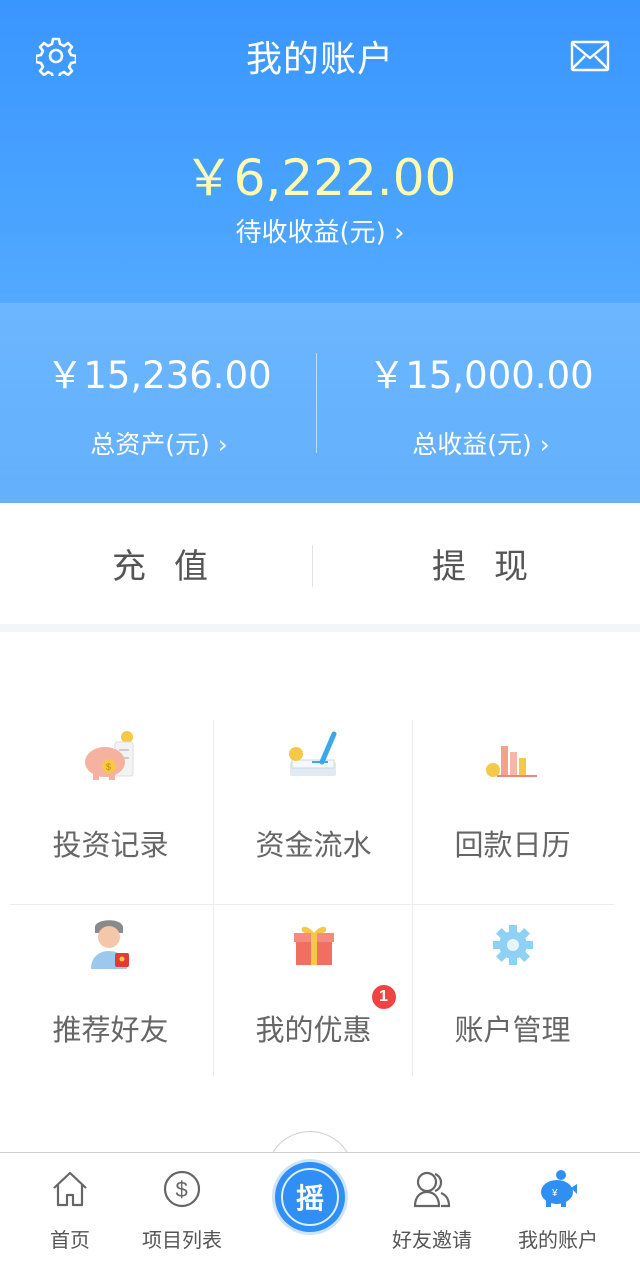 The width and height of the screenshot is (640, 1280). I want to click on pending-income-amount: ￥6,222.00, so click(320, 178).